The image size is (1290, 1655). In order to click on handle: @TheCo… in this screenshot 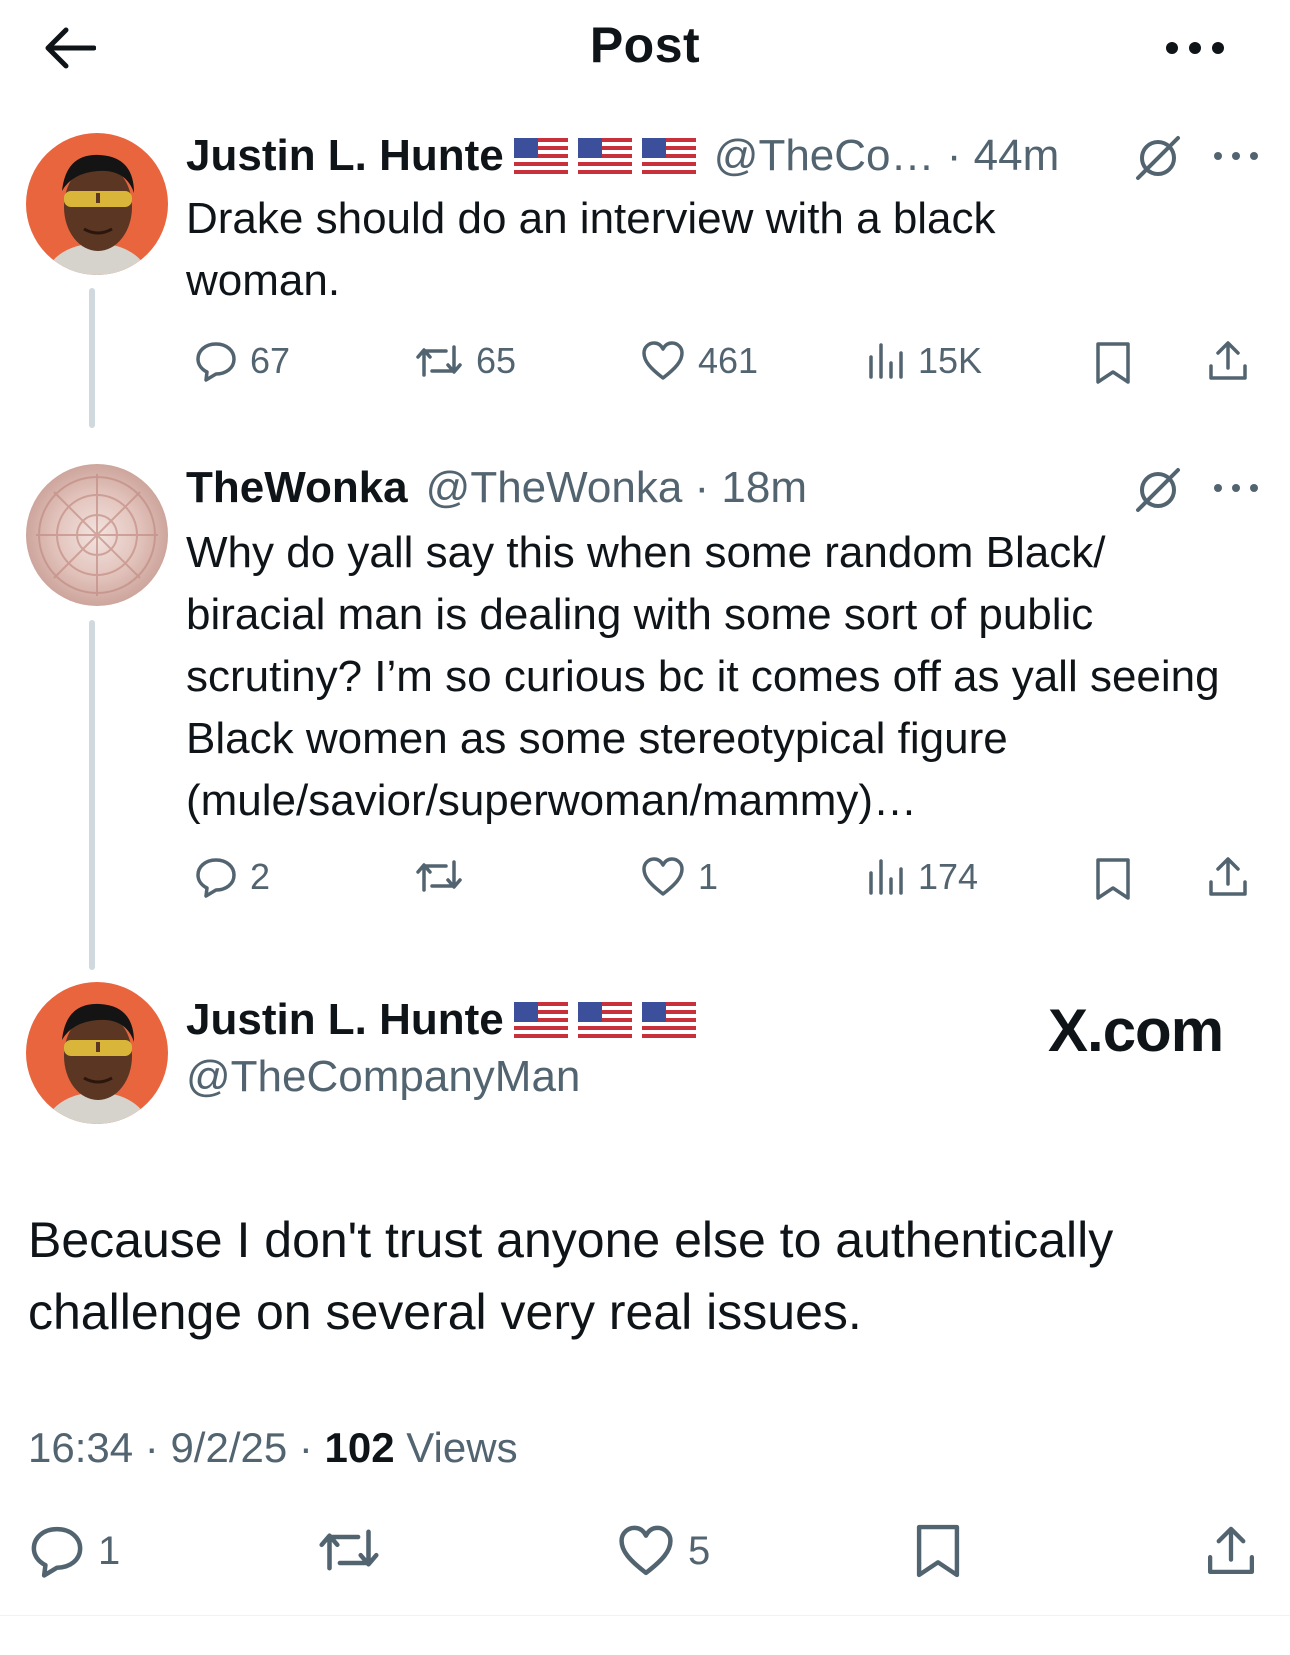, I will do `click(824, 156)`.